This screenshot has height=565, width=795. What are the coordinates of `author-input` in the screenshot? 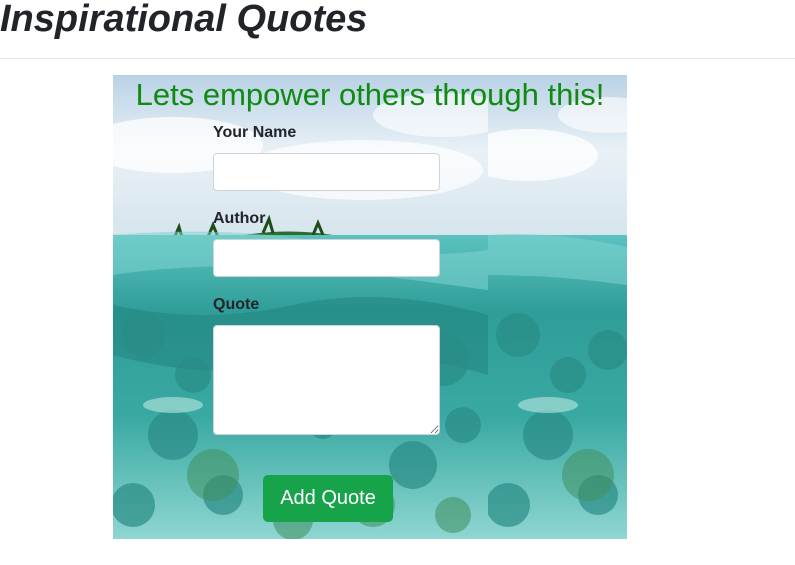 It's located at (326, 258).